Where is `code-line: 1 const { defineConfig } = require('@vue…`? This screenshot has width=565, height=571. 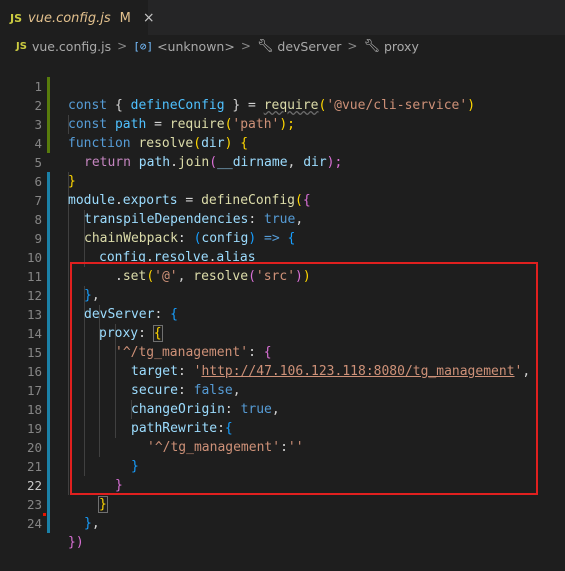
code-line: 1 const { defineConfig } = require('@vue… is located at coordinates (282, 85).